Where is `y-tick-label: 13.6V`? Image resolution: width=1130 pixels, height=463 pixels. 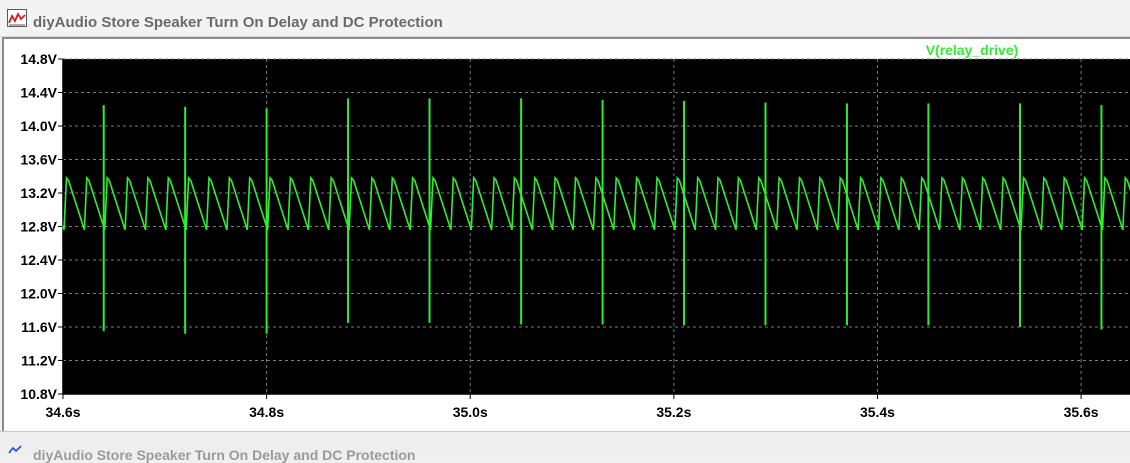 y-tick-label: 13.6V is located at coordinates (38, 160).